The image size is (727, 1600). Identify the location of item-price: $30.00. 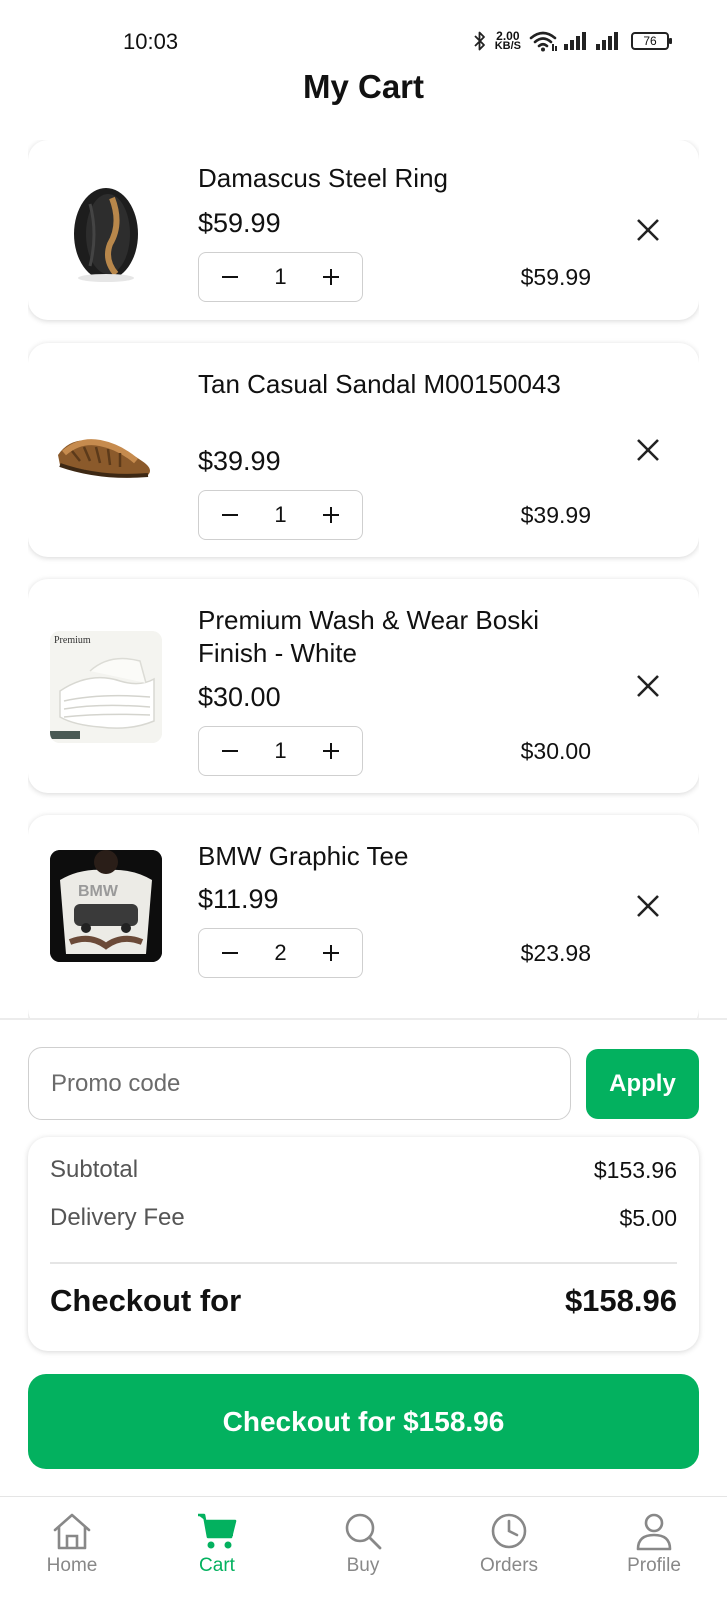
(239, 697).